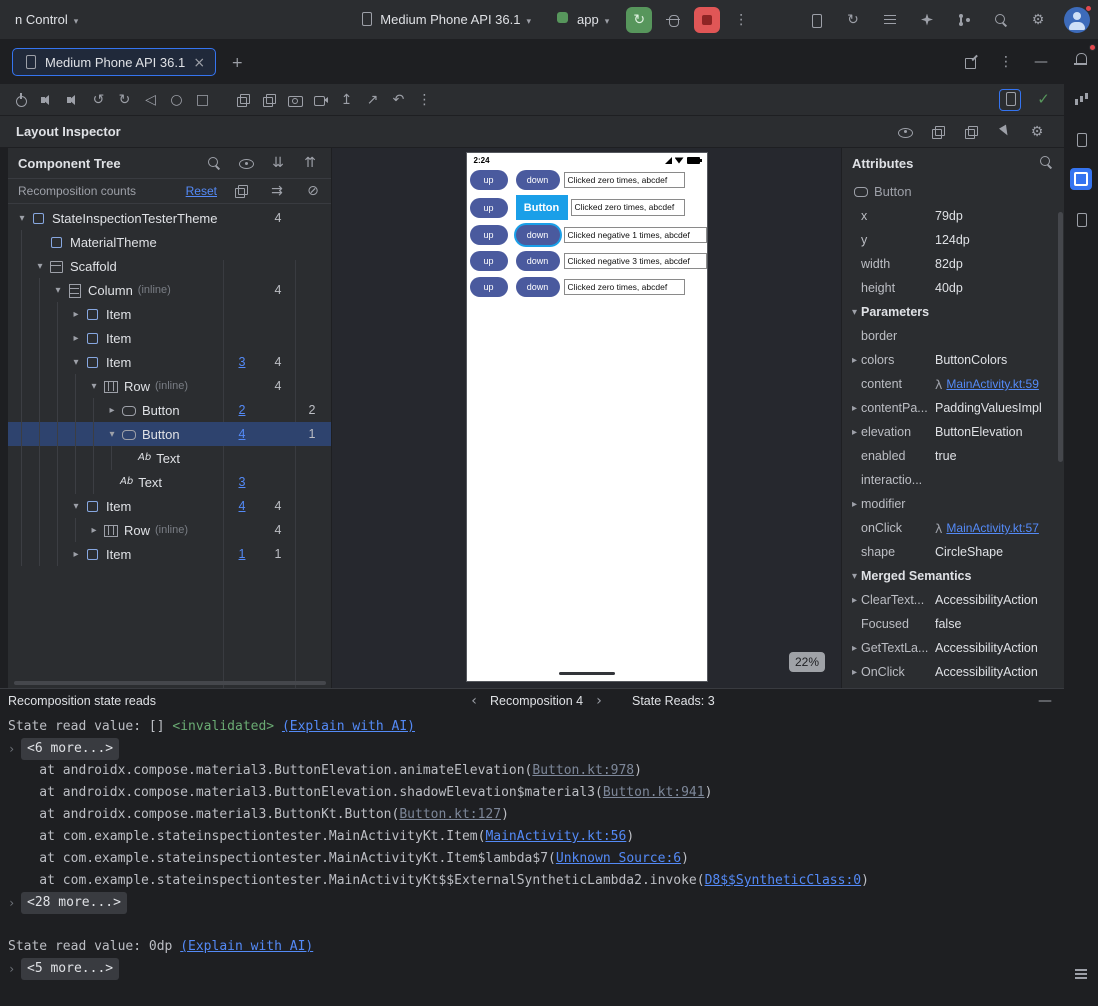 The width and height of the screenshot is (1098, 1006). What do you see at coordinates (953, 312) in the screenshot?
I see `attributes-section: ▾ Parameters` at bounding box center [953, 312].